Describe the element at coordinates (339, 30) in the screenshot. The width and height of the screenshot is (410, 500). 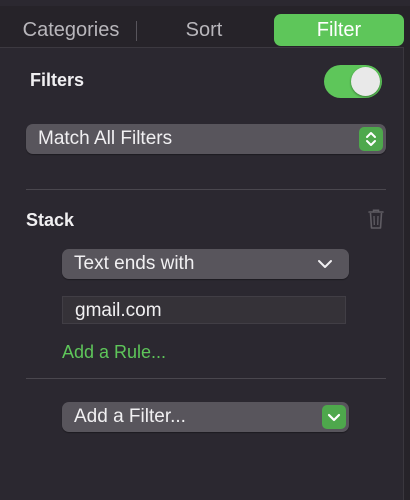
I see `tab-filter: Filter` at that location.